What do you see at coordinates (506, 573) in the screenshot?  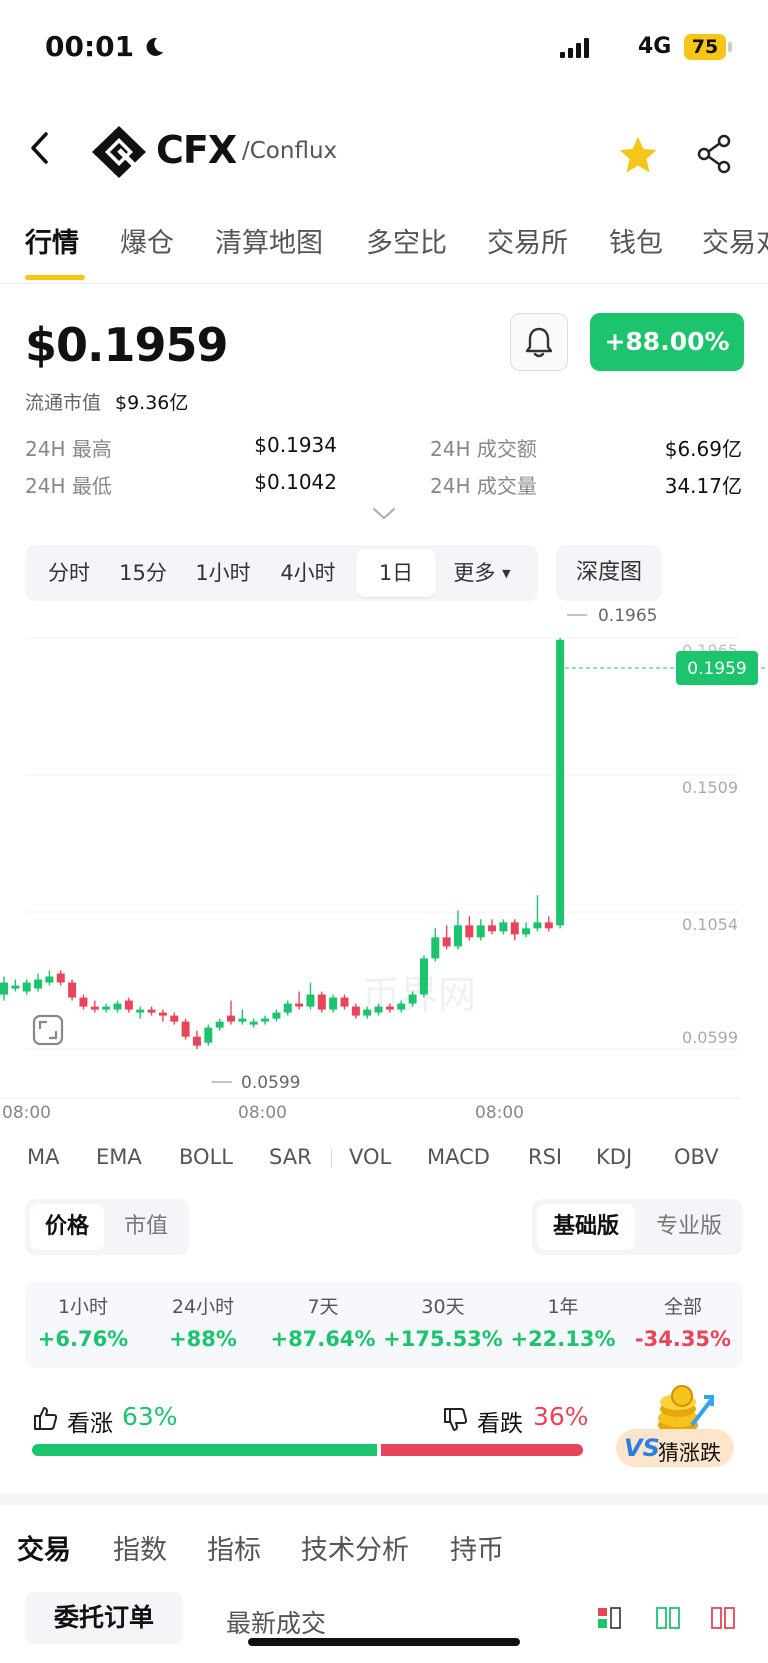 I see `caret-down-icon: ▼` at bounding box center [506, 573].